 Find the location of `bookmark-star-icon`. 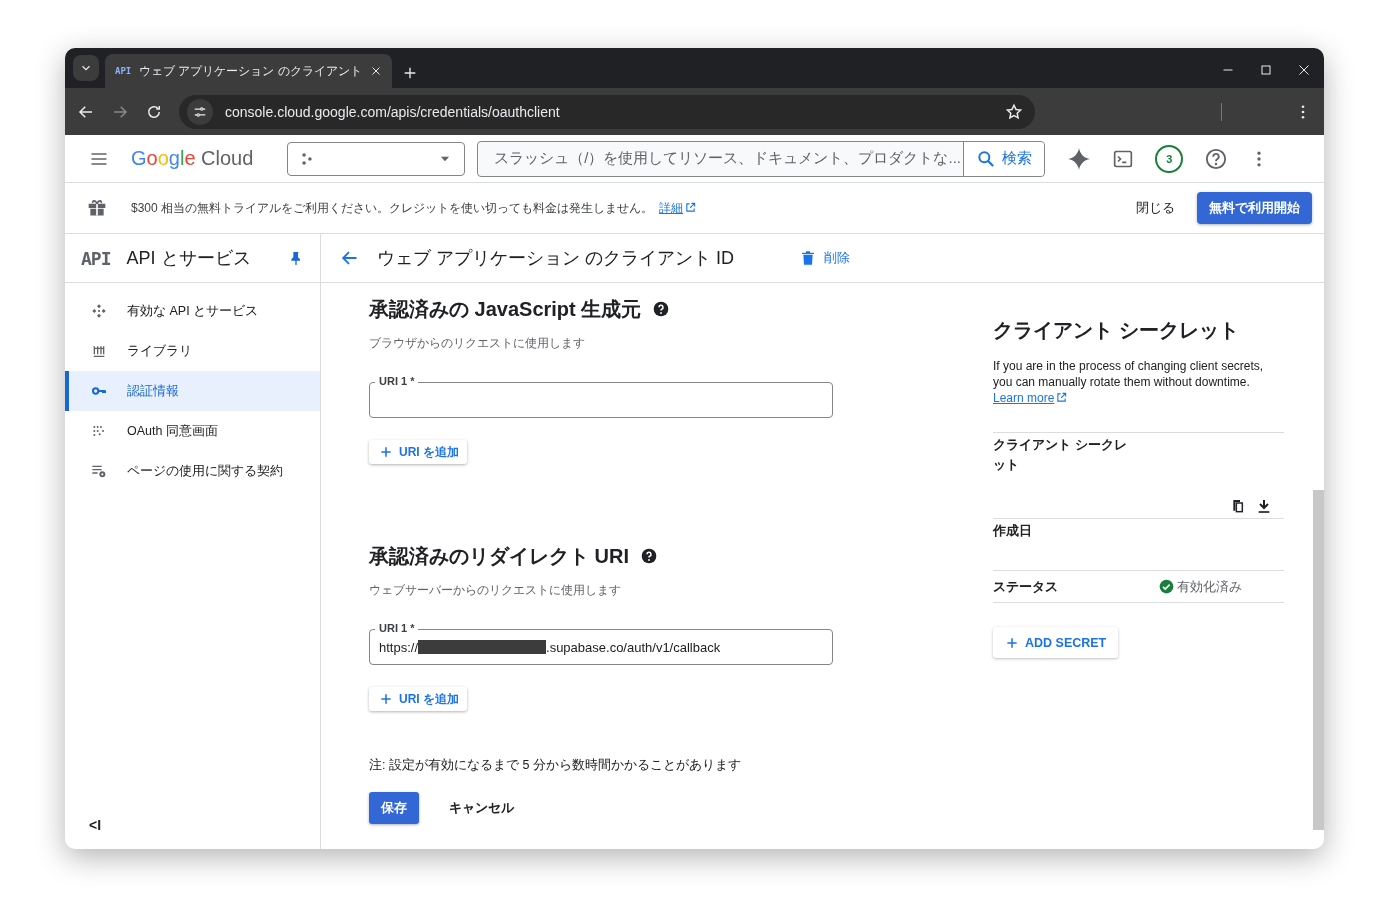

bookmark-star-icon is located at coordinates (1014, 111).